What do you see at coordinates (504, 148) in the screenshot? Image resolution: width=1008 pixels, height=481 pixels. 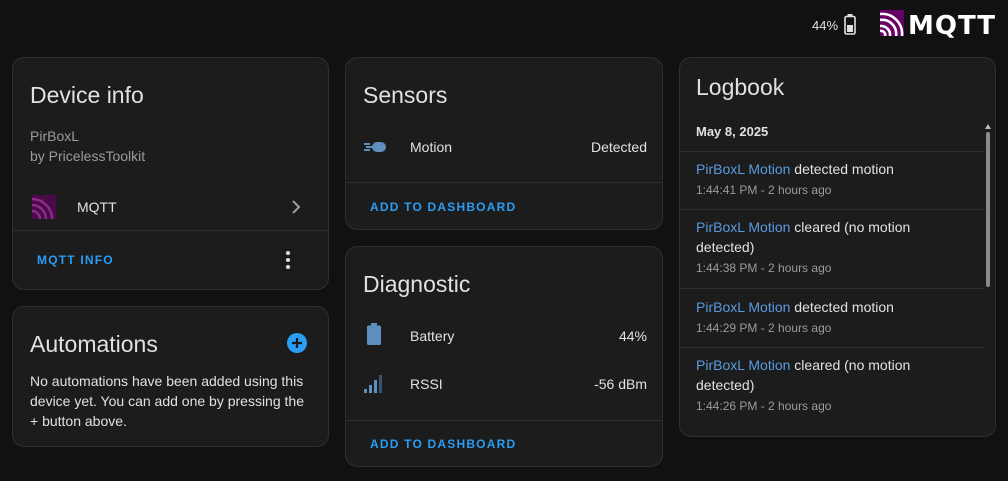 I see `sensor-row-motion: Motion Detected` at bounding box center [504, 148].